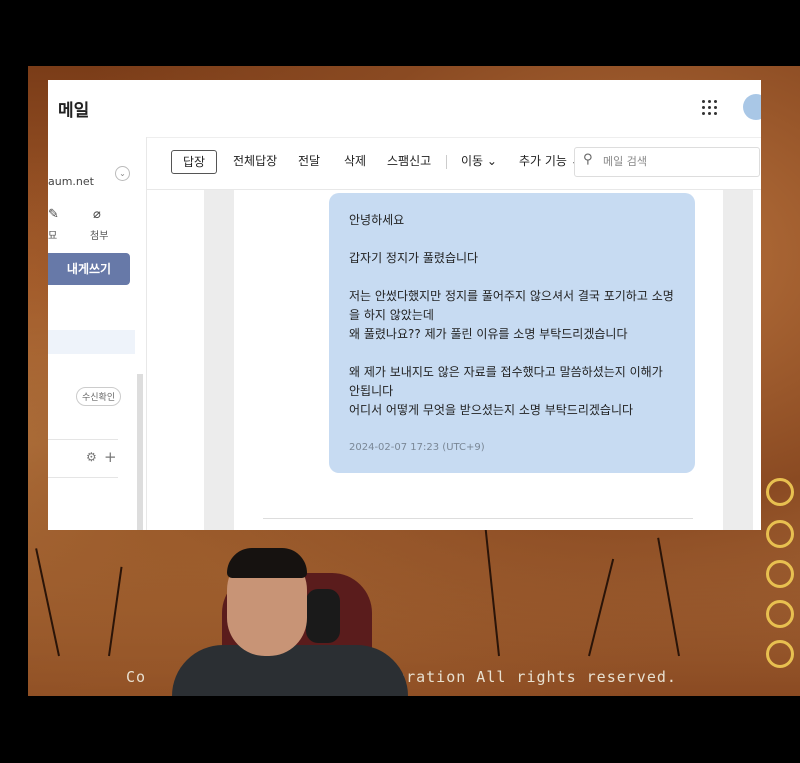 This screenshot has width=800, height=763. I want to click on search-icon: ⚲, so click(588, 159).